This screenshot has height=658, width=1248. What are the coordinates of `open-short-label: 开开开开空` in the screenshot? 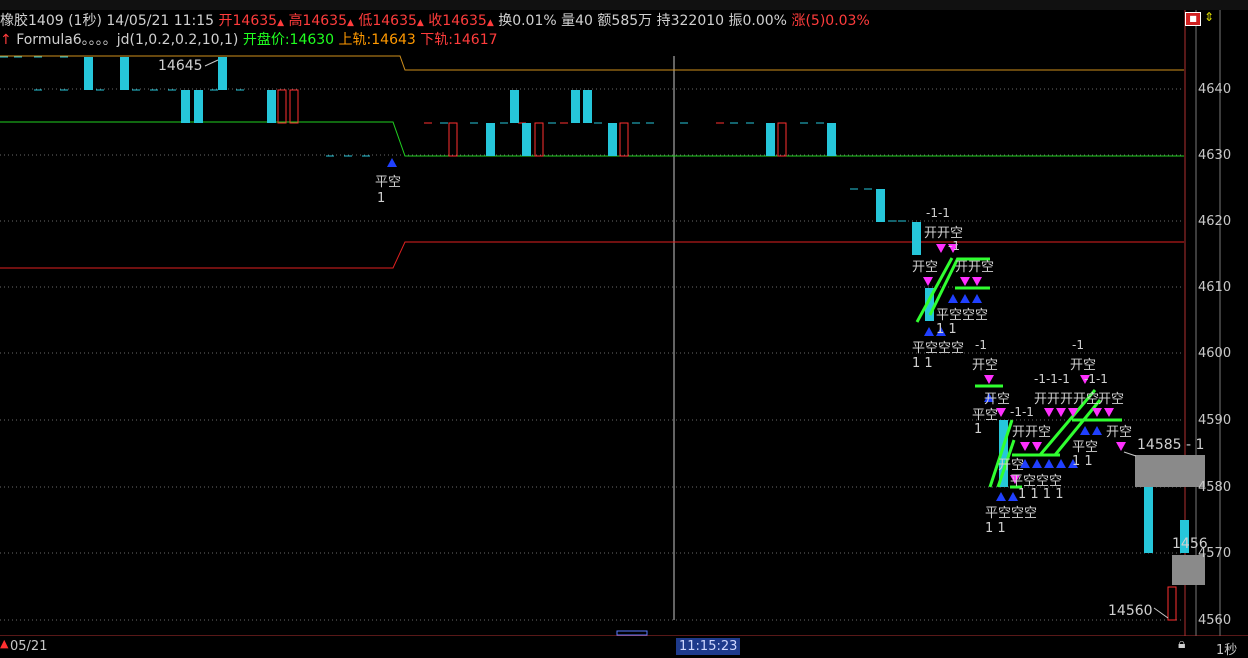 It's located at (1067, 399).